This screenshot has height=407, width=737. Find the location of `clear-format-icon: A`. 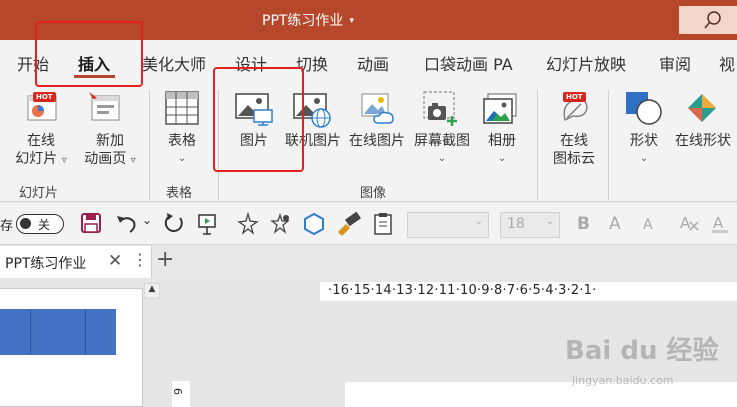

clear-format-icon: A is located at coordinates (689, 225).